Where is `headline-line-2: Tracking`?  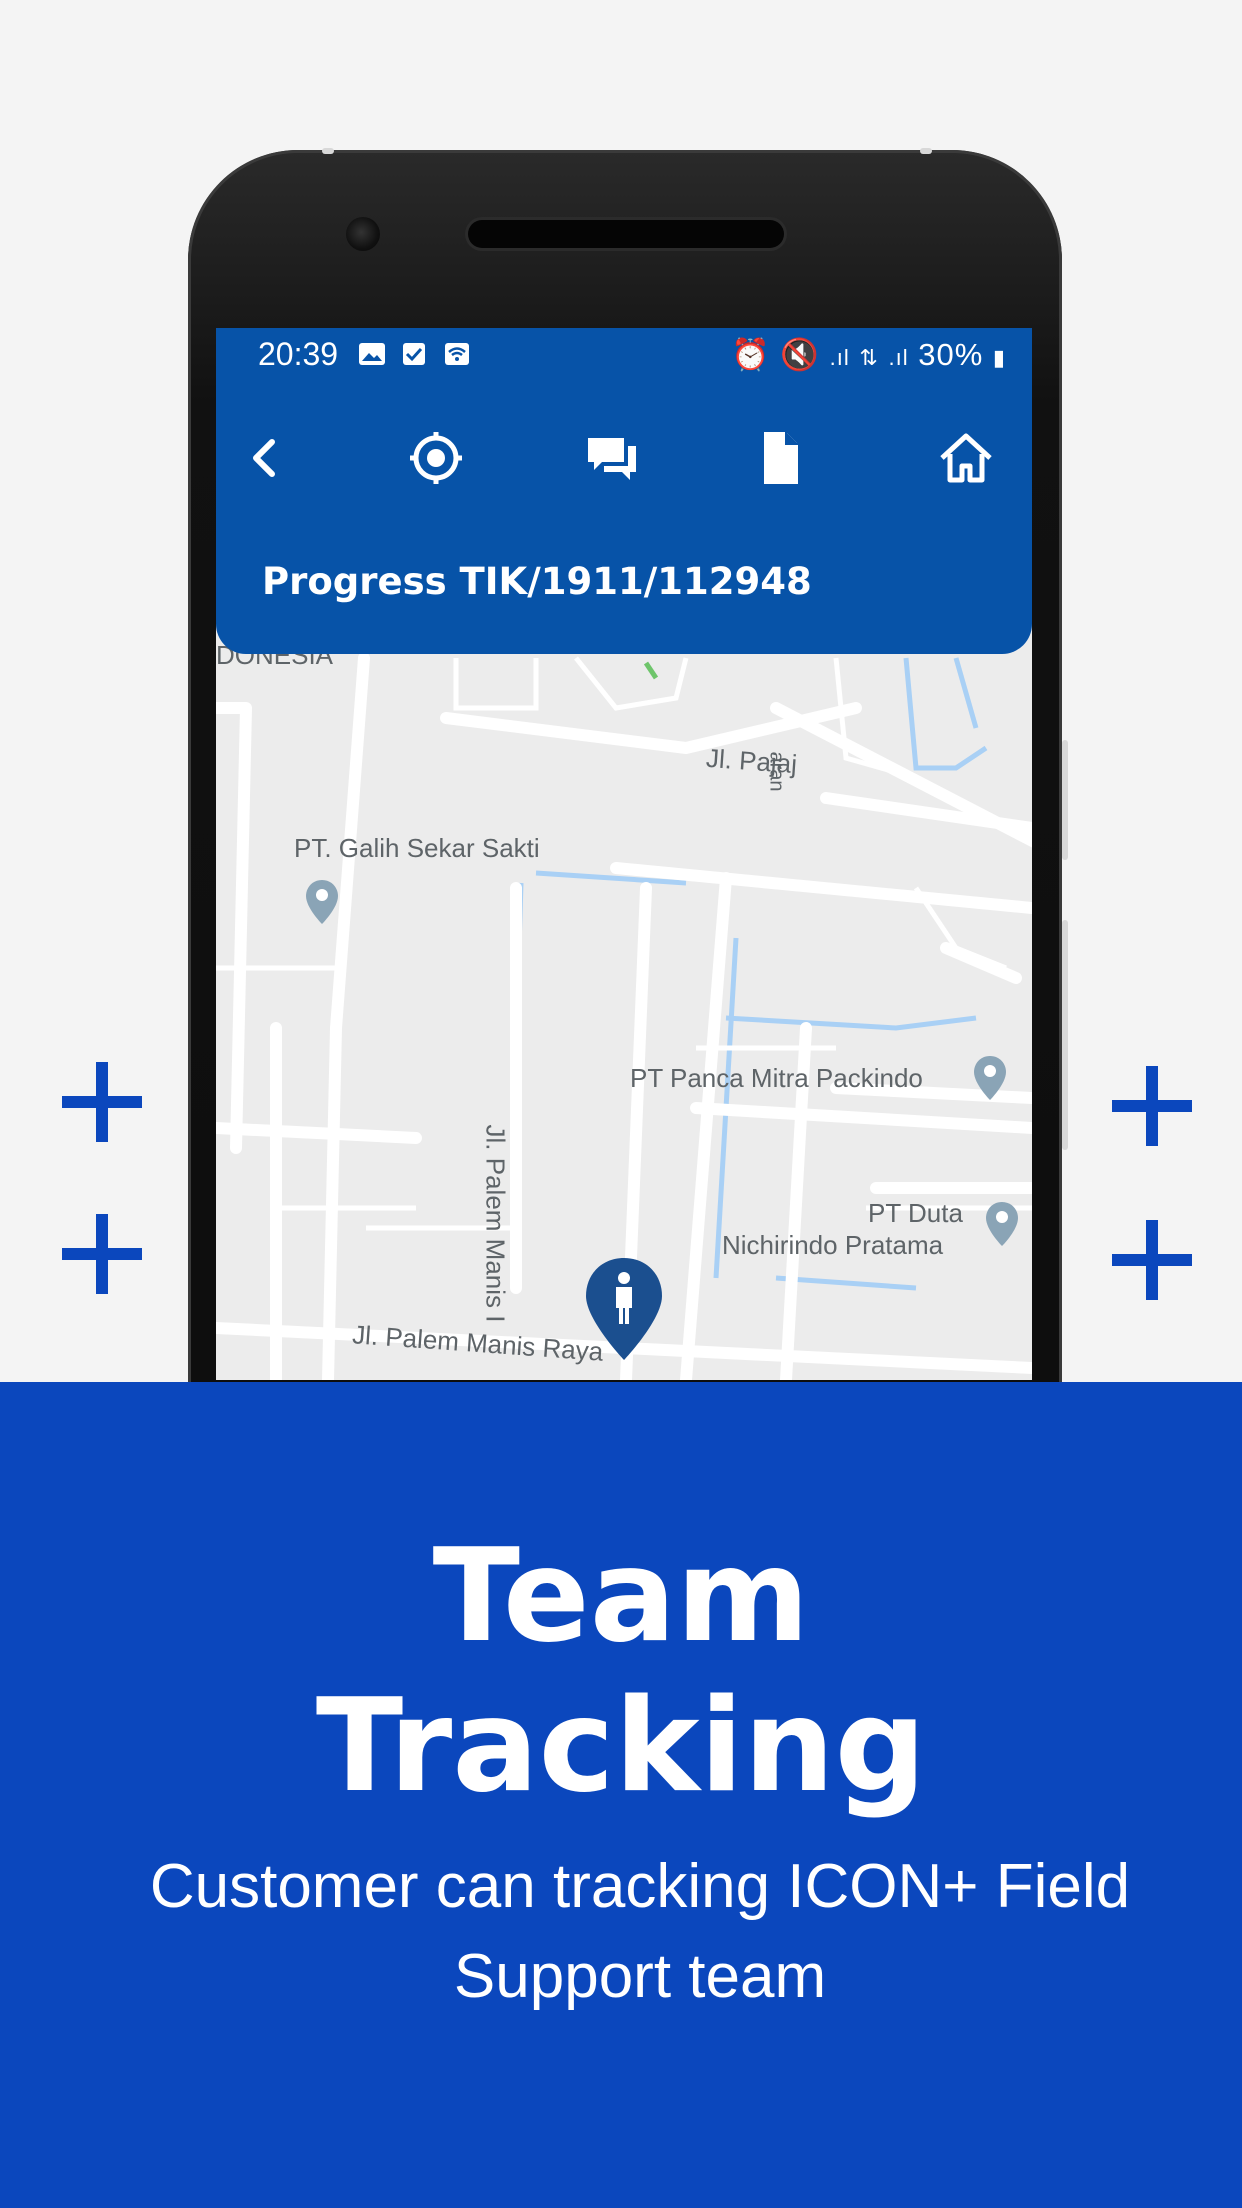
headline-line-2: Tracking is located at coordinates (621, 1746).